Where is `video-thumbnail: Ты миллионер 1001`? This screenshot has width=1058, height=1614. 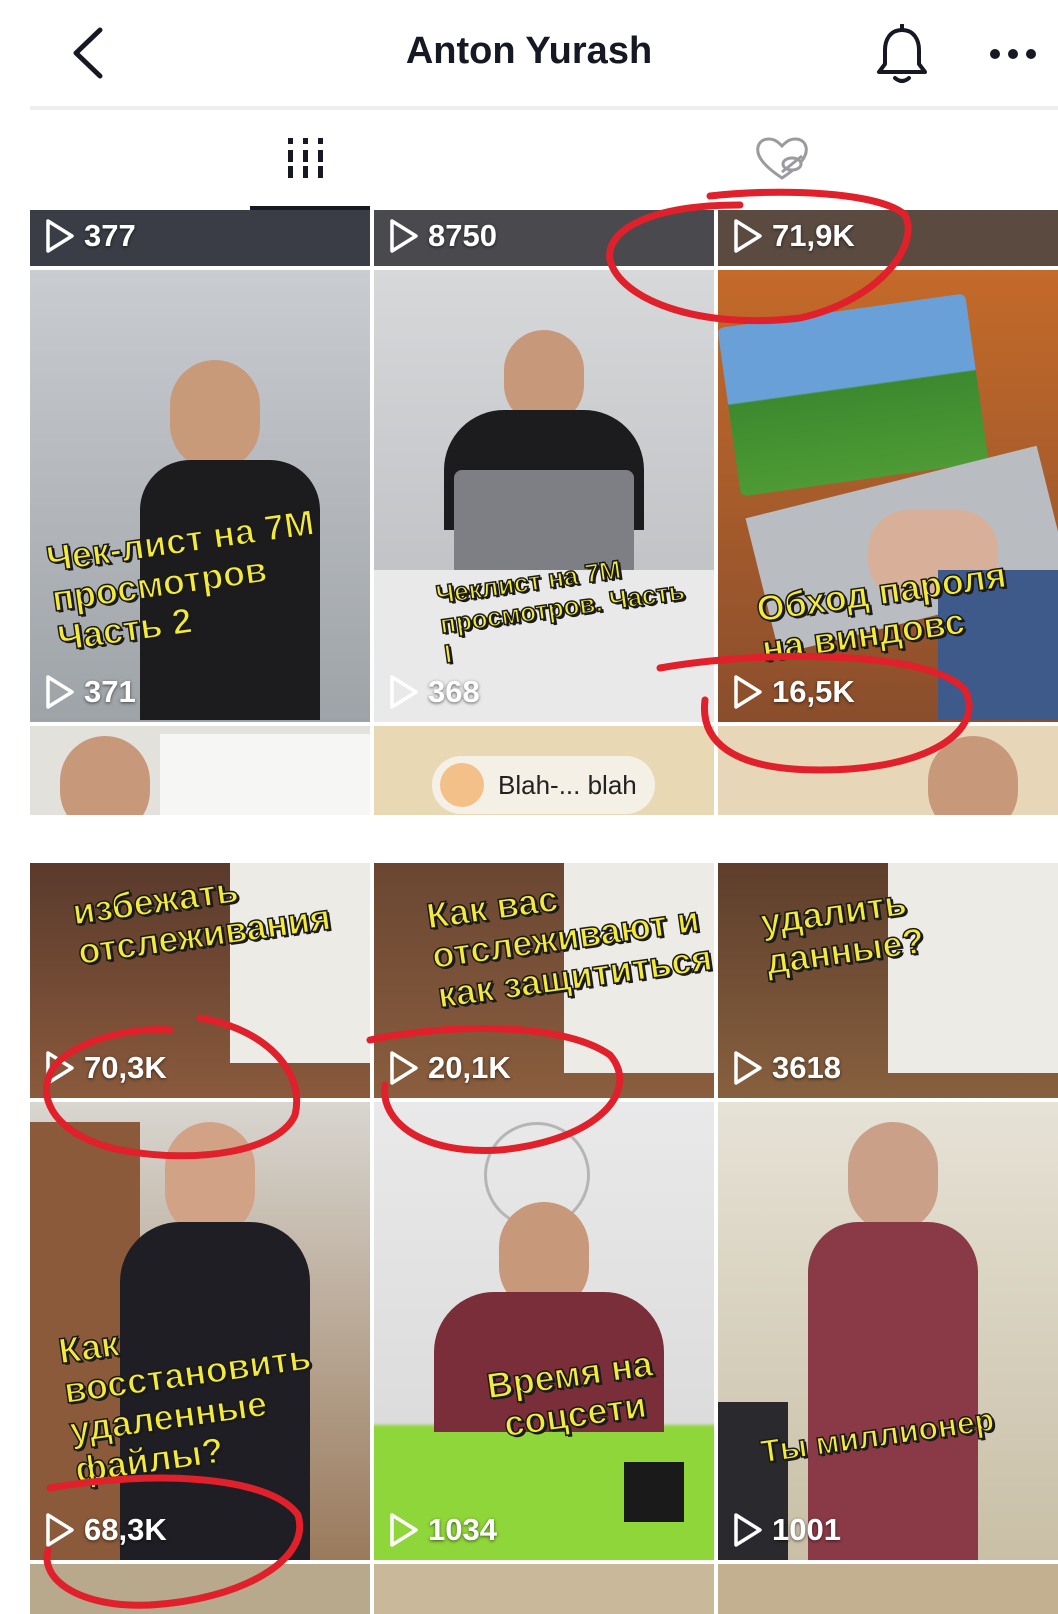
video-thumbnail: Ты миллионер 1001 is located at coordinates (888, 1331).